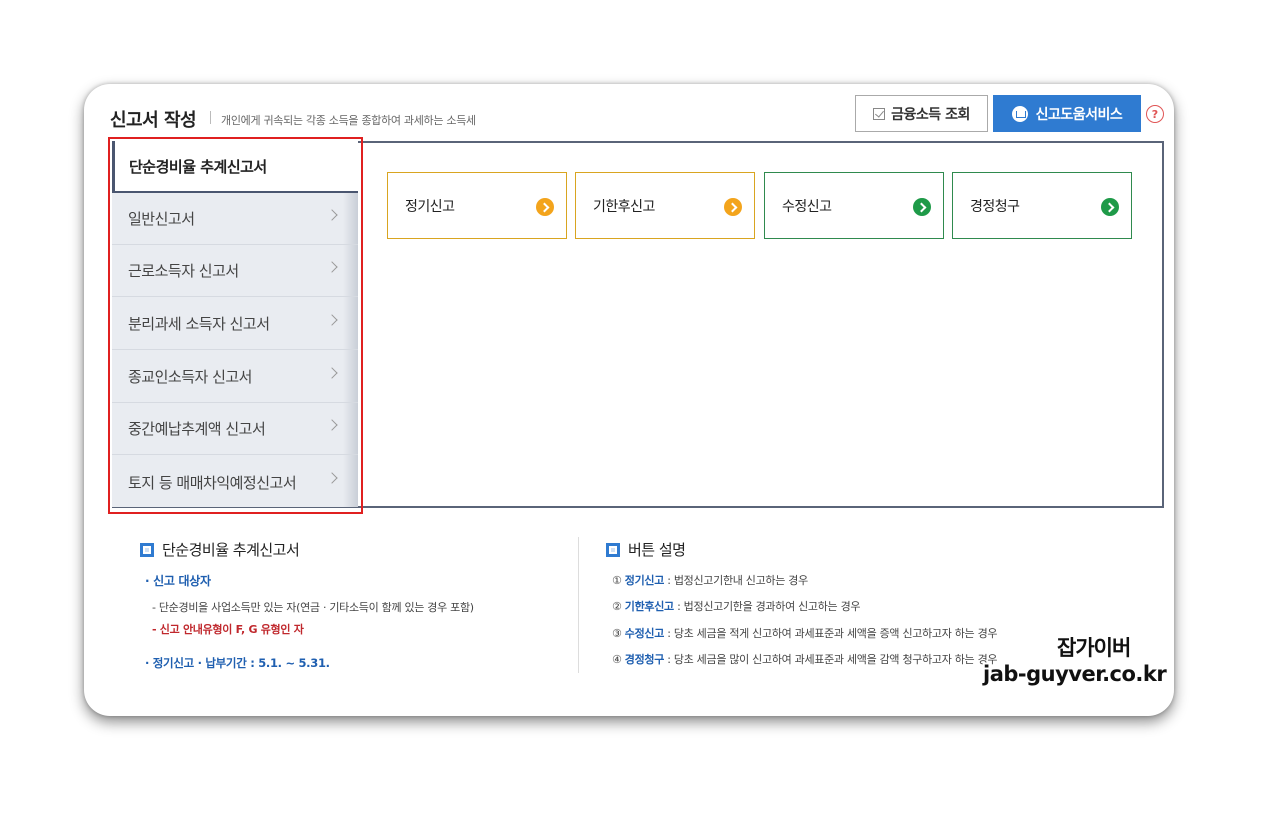  What do you see at coordinates (199, 324) in the screenshot?
I see `sidebar-item-label: 분리과세 소득자 신고서` at bounding box center [199, 324].